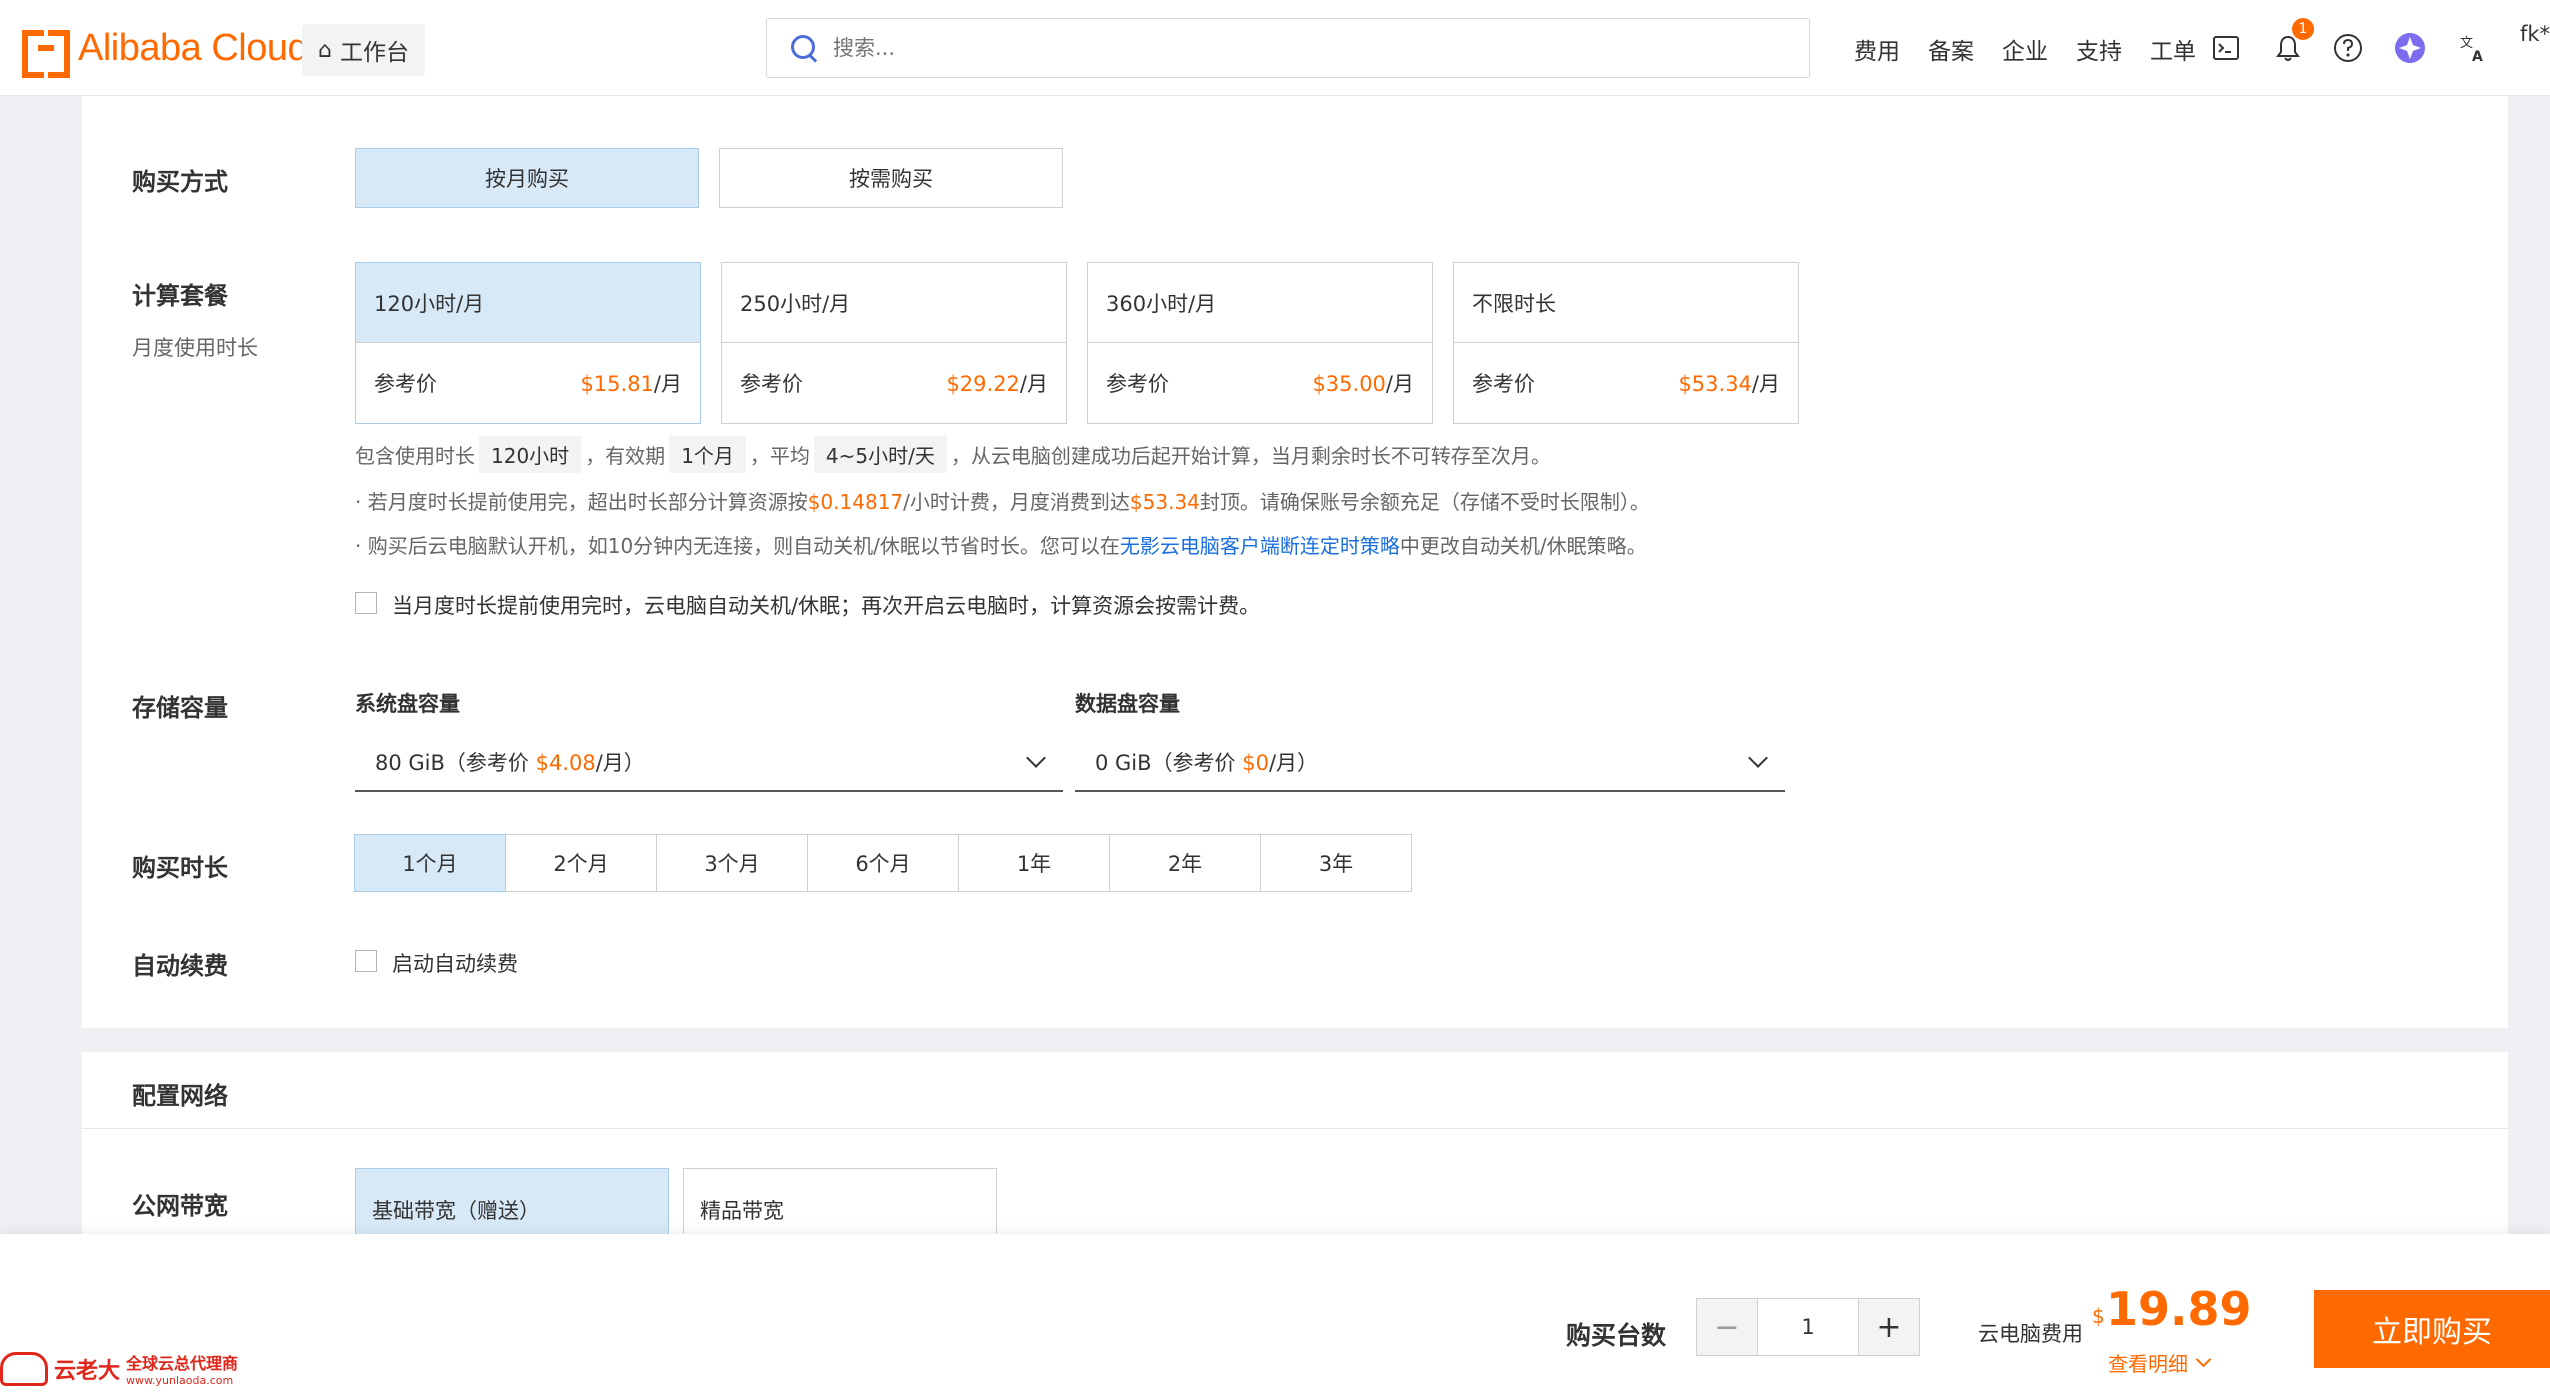 The image size is (2550, 1394). Describe the element at coordinates (430, 863) in the screenshot. I see `duration-1-month: 1个月` at that location.